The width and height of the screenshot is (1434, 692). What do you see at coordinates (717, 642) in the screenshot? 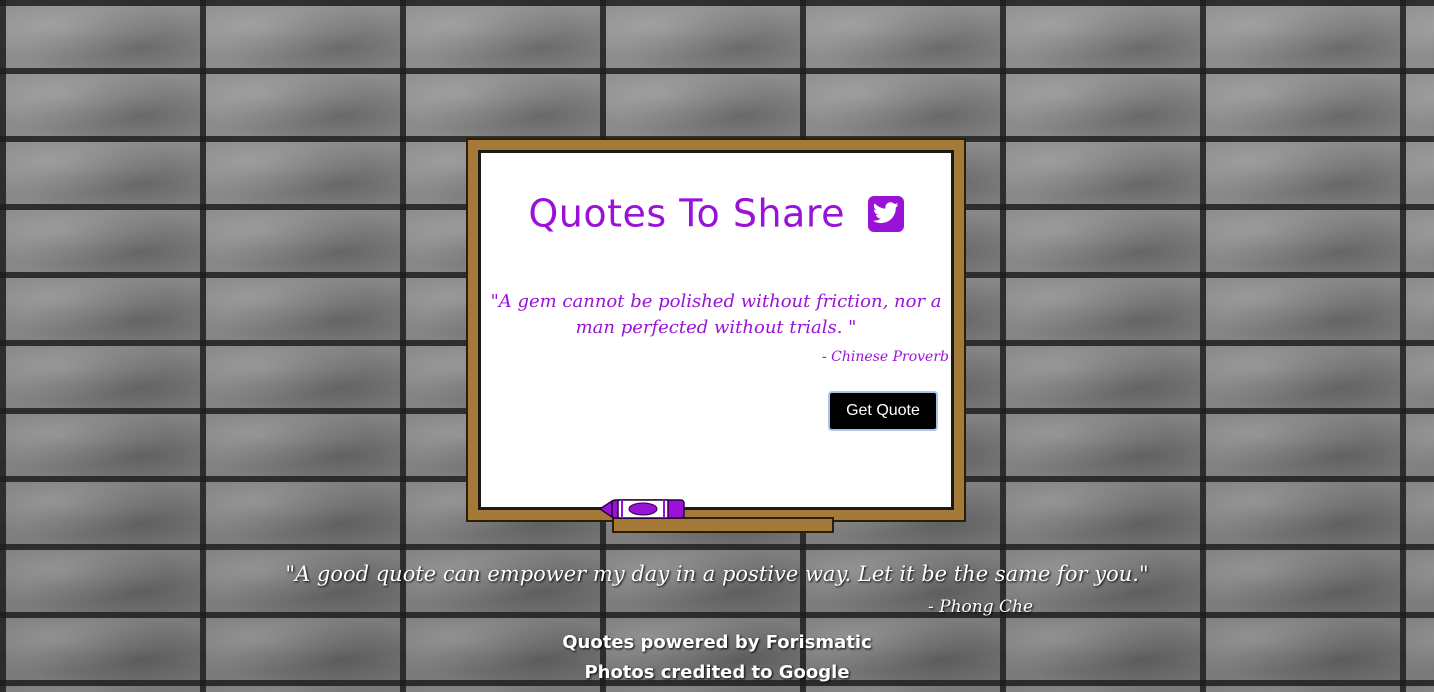
I see `credit-quotes: Quotes powered by Forismatic` at bounding box center [717, 642].